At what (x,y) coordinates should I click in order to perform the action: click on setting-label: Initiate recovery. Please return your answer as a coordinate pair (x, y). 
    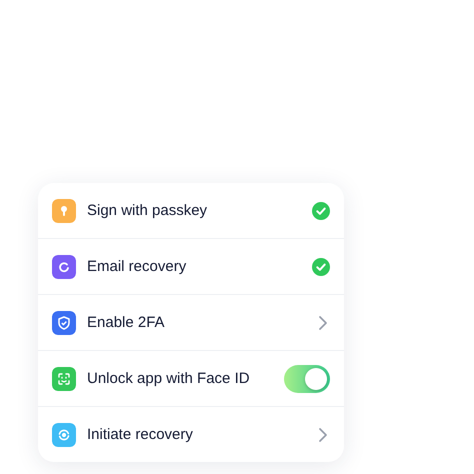
    Looking at the image, I should click on (140, 434).